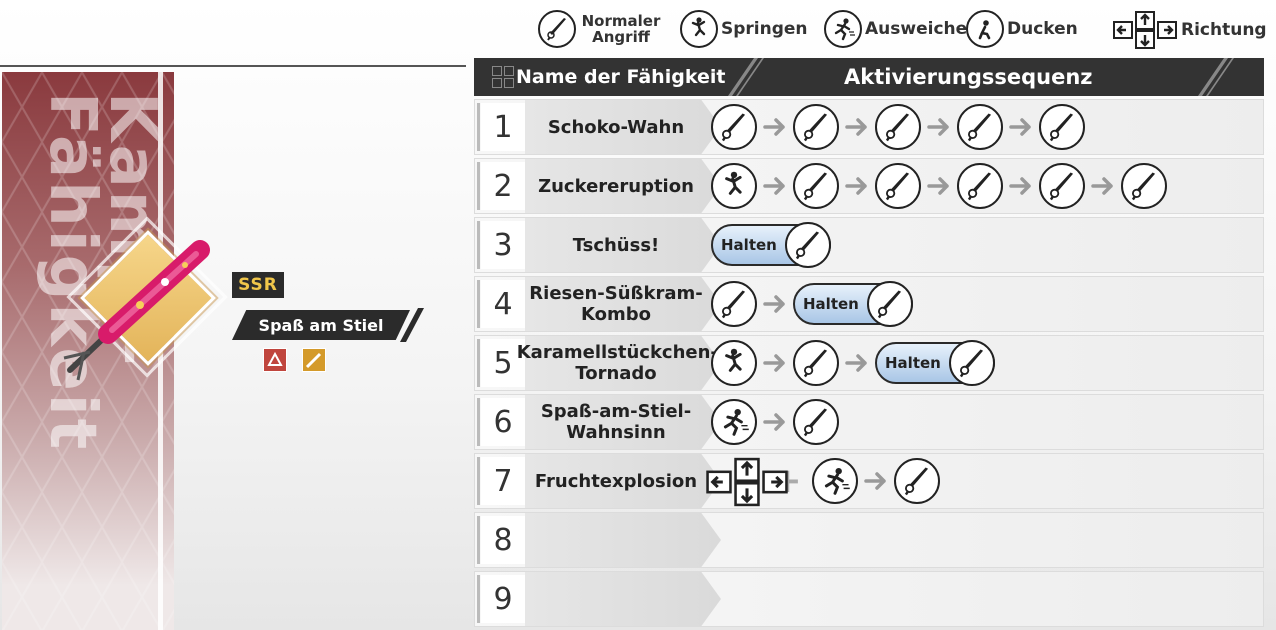  What do you see at coordinates (869, 422) in the screenshot?
I see `table-row: 6 Spaß-am-Stiel-Wahnsinn` at bounding box center [869, 422].